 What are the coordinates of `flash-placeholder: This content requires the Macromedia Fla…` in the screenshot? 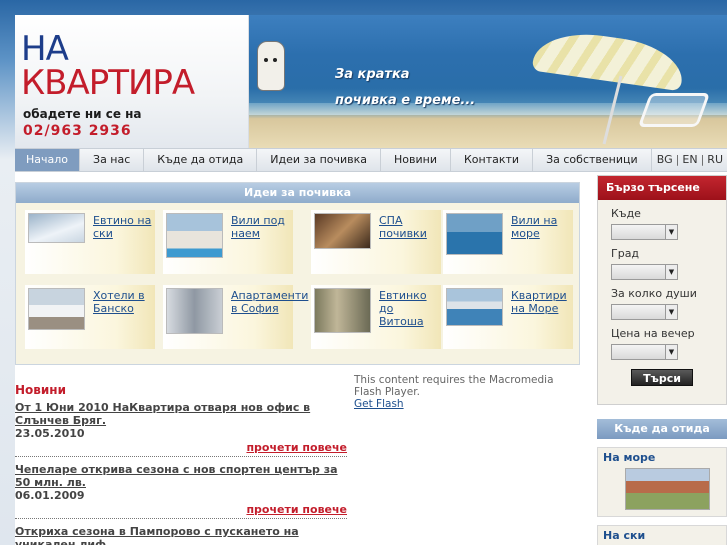 It's located at (464, 392).